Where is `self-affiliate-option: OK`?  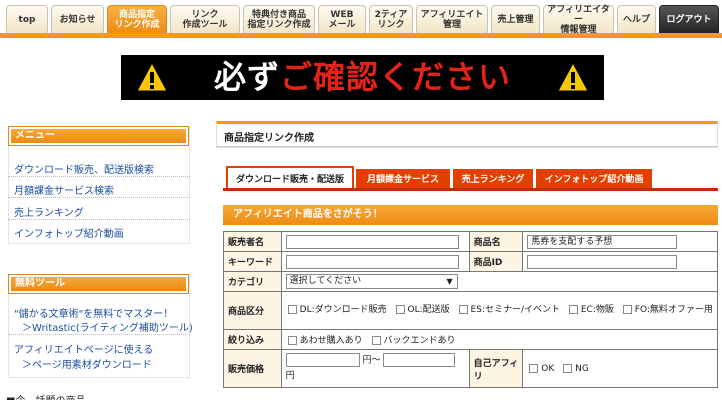 self-affiliate-option: OK is located at coordinates (541, 368).